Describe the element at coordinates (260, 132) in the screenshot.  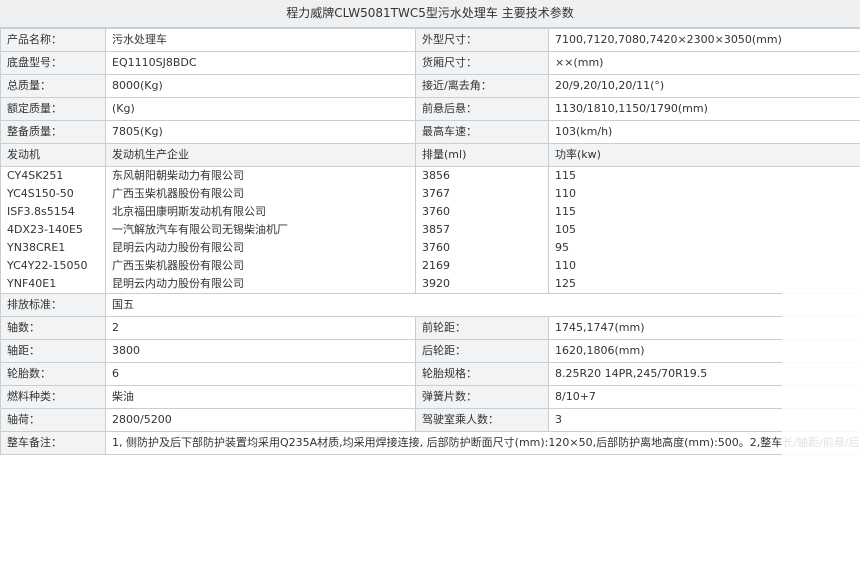
I see `spec-value: 7805(Kg)` at that location.